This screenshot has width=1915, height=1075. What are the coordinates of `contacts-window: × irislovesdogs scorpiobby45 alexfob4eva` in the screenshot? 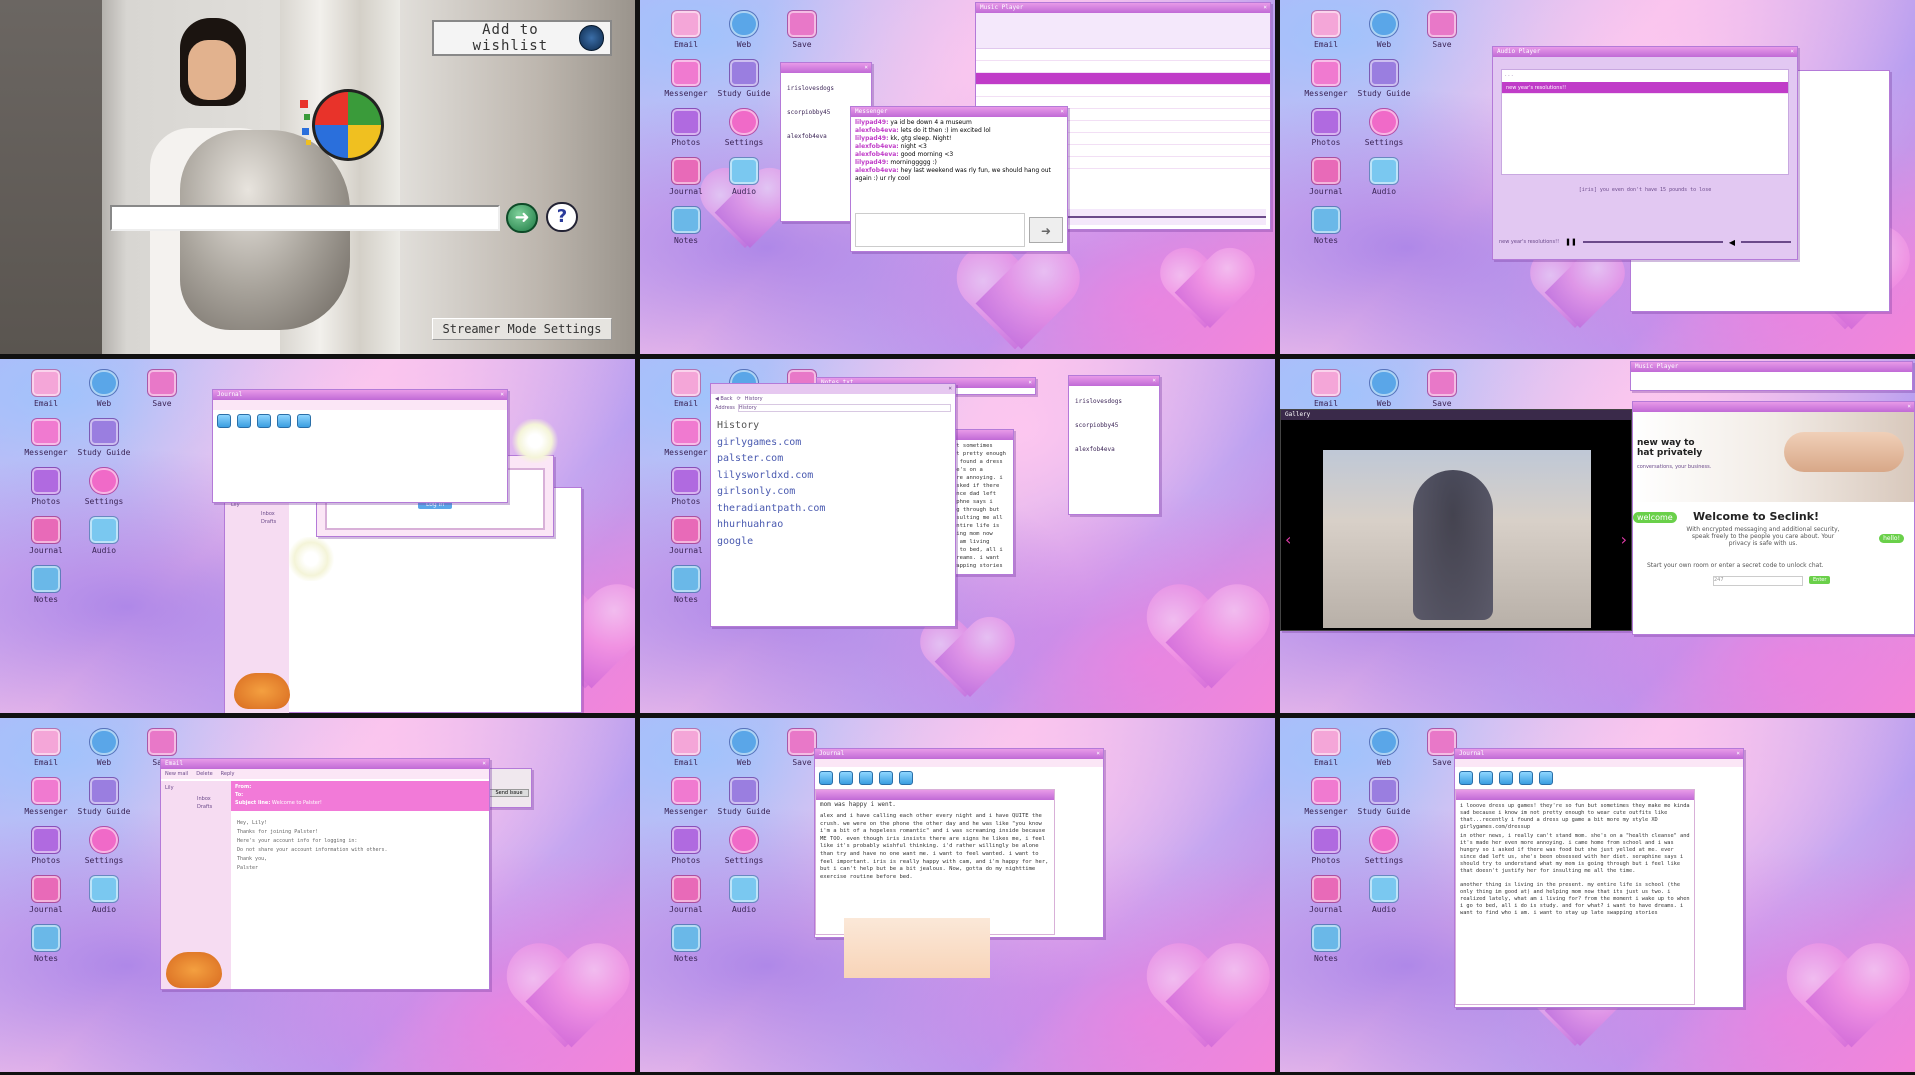 It's located at (1114, 445).